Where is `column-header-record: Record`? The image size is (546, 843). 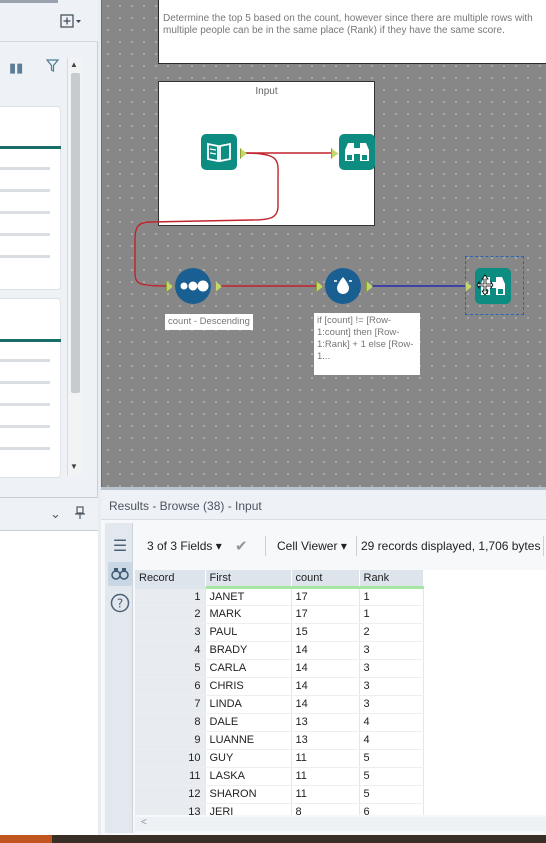 column-header-record: Record is located at coordinates (170, 579).